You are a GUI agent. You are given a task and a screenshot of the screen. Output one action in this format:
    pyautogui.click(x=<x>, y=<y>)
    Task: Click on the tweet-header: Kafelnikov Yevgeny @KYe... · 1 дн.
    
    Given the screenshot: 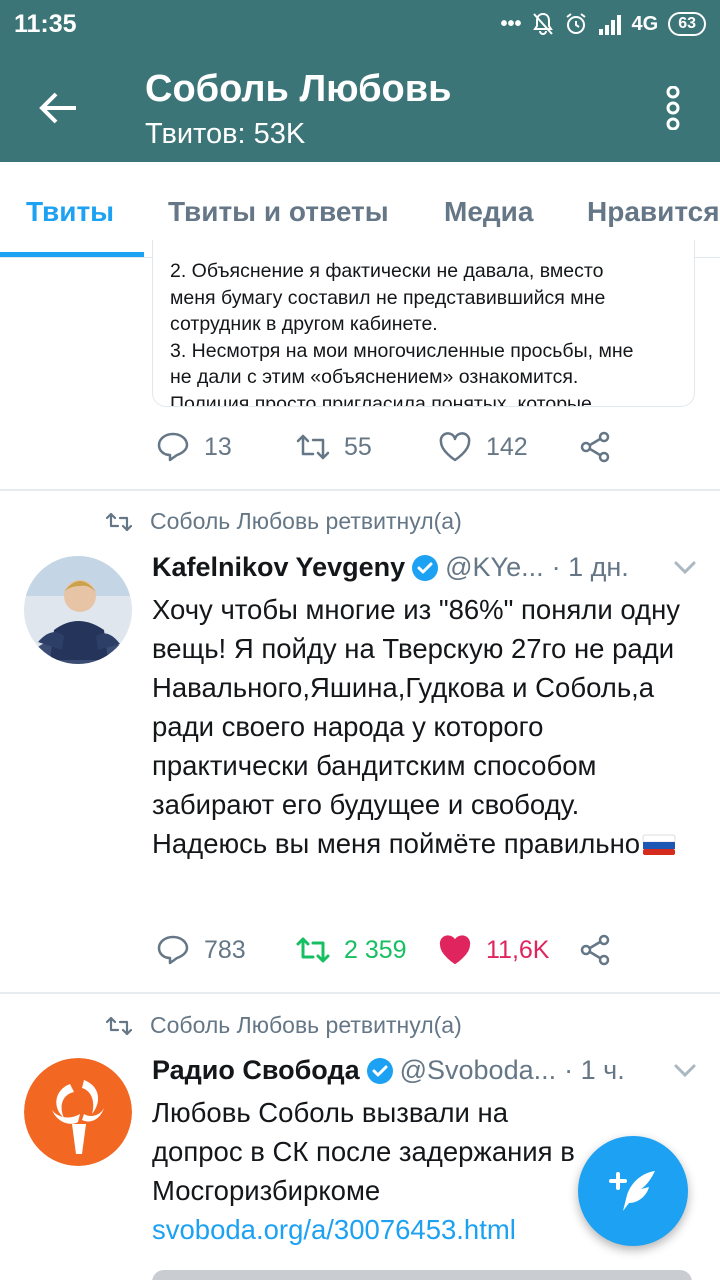 What is the action you would take?
    pyautogui.click(x=426, y=567)
    